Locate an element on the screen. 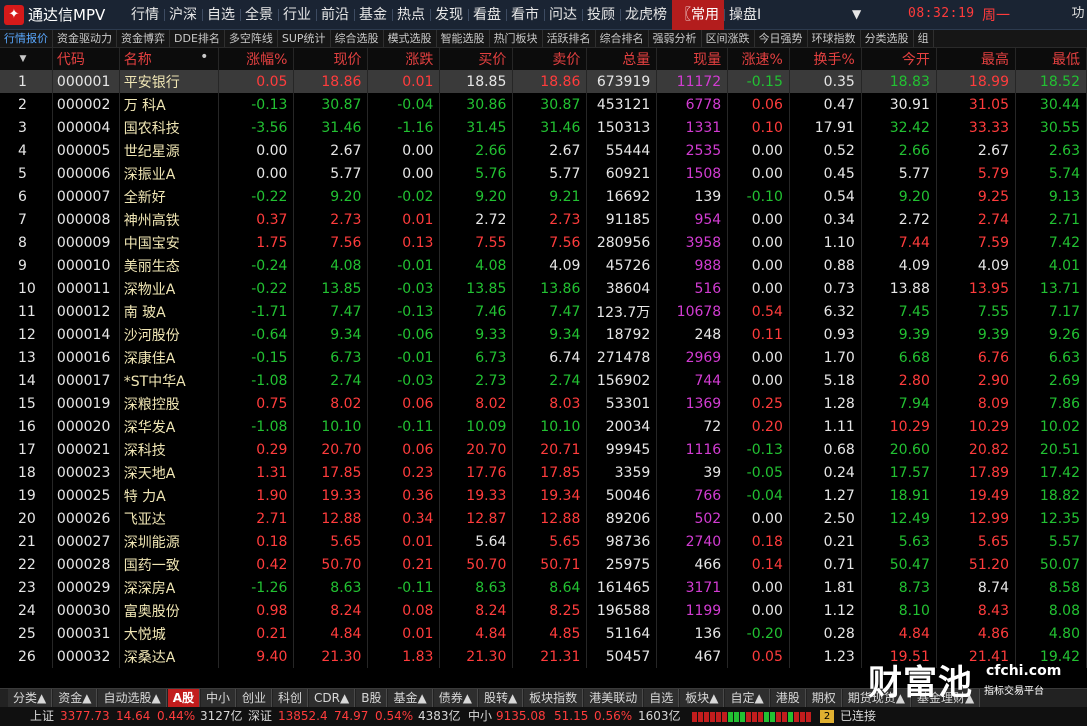 This screenshot has width=1087, height=726. bottom-tab-9: 基金▲ is located at coordinates (410, 698).